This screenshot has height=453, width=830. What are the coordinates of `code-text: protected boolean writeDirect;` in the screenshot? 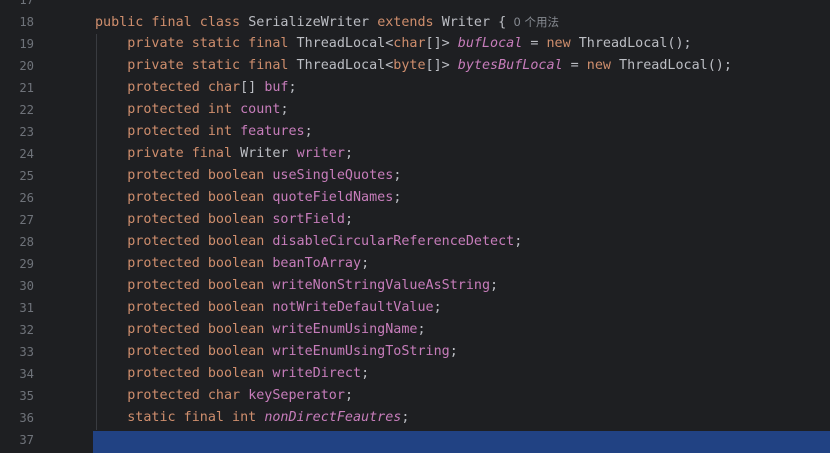 It's located at (232, 374).